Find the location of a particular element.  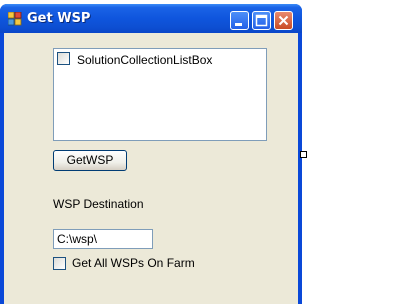

window-title: Get WSP is located at coordinates (59, 18).